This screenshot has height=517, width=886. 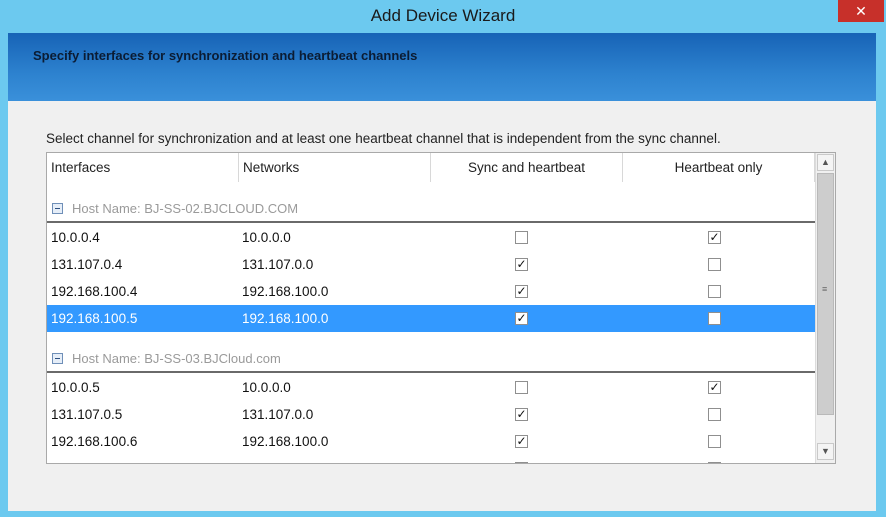 I want to click on table-row: 131.107.0.5 131.107.0.0 ✓, so click(x=431, y=414).